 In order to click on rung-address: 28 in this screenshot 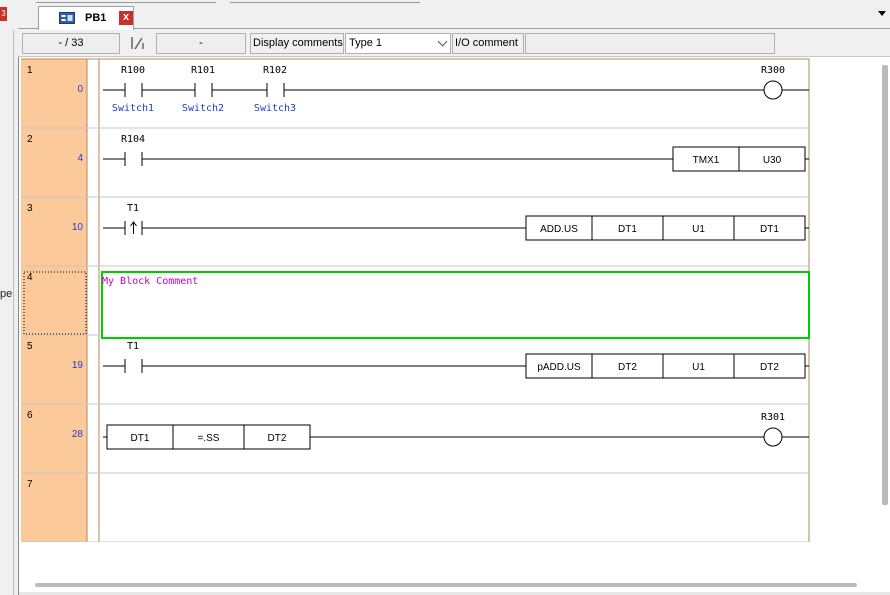, I will do `click(78, 434)`.